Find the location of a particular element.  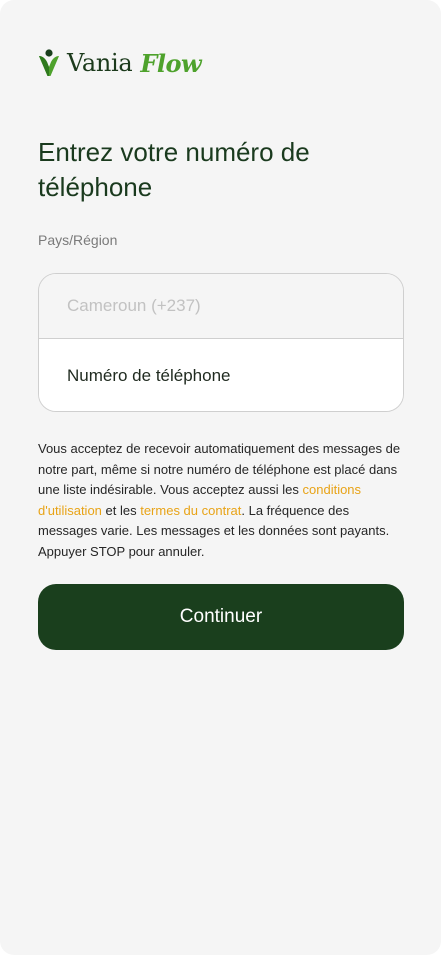

country-select-placeholder: Cameroun (+237) is located at coordinates (134, 305).